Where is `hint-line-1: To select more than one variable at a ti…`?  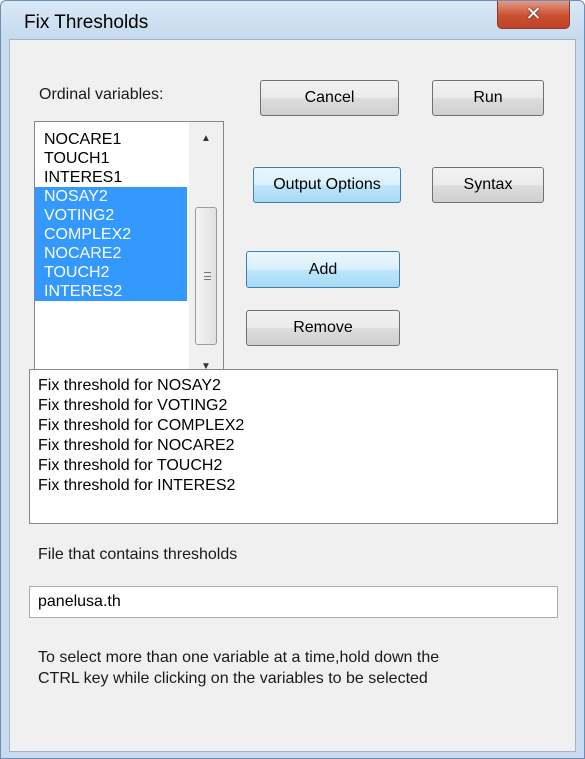 hint-line-1: To select more than one variable at a ti… is located at coordinates (239, 657).